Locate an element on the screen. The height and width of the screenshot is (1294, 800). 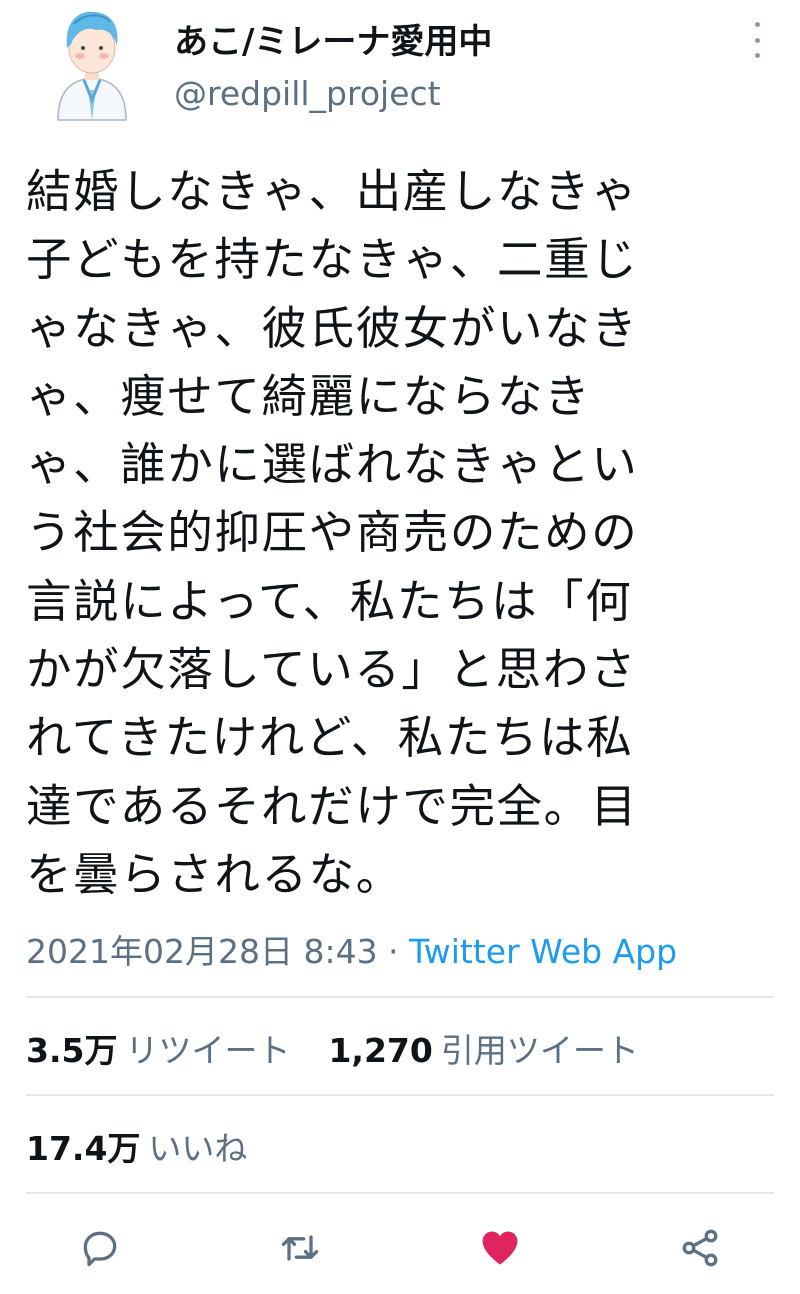
share-icon is located at coordinates (700, 1248).